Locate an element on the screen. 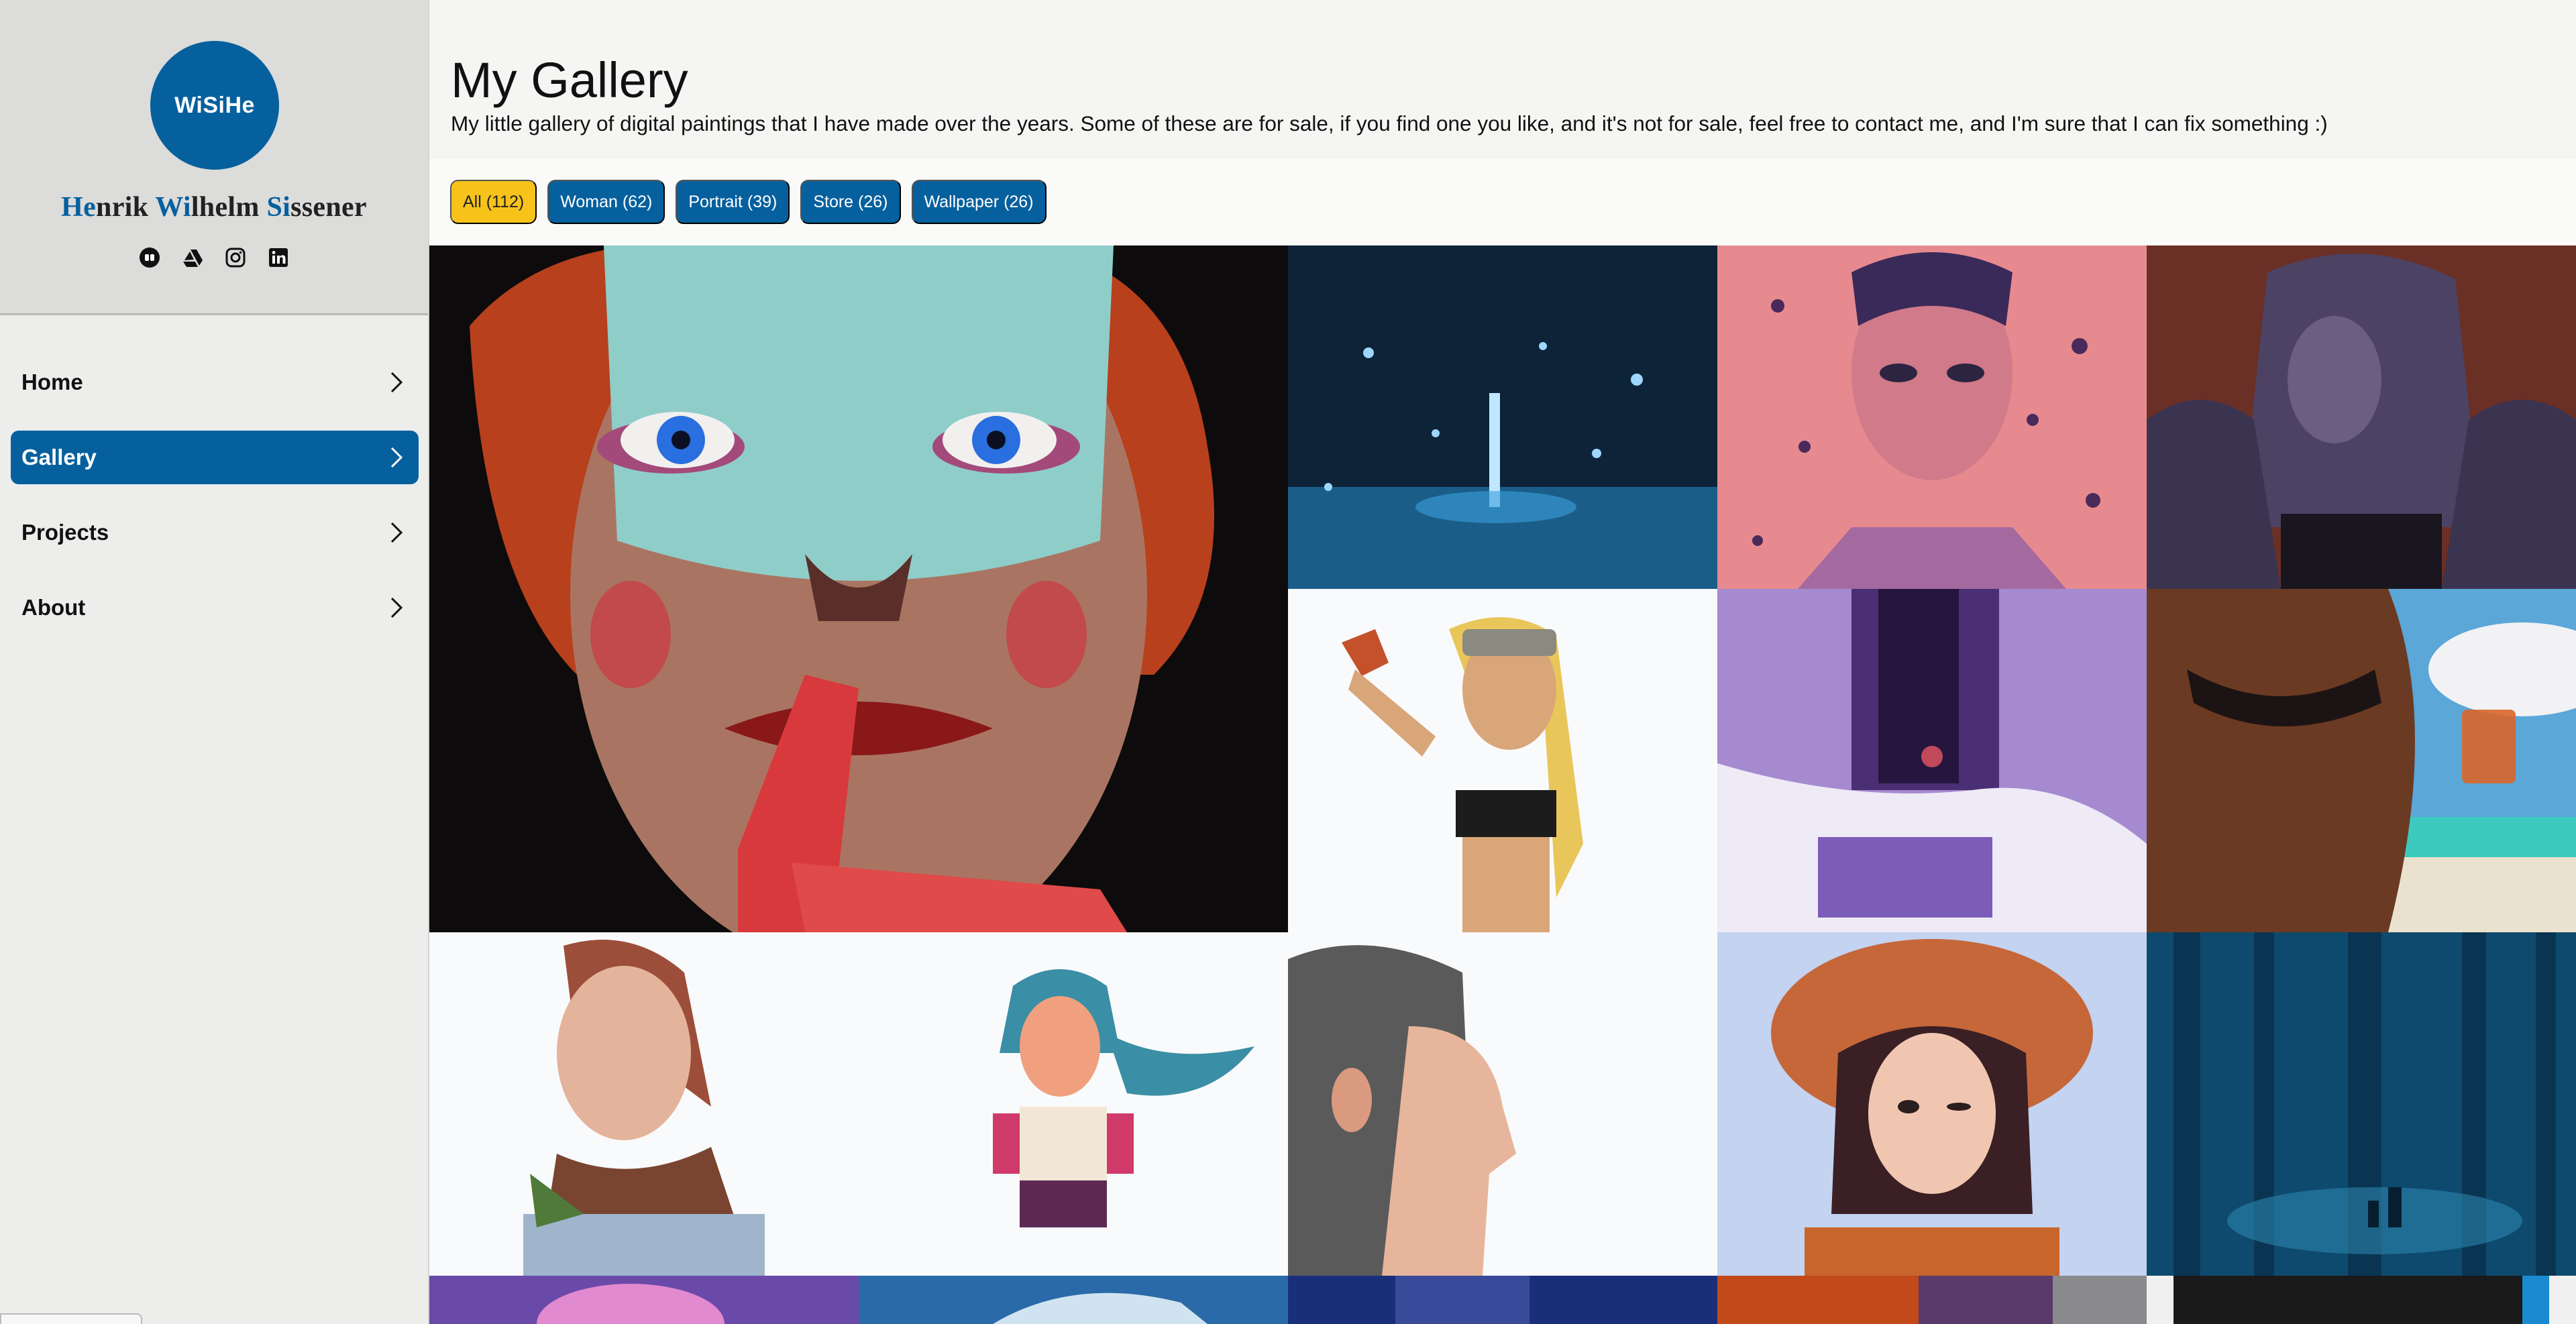 This screenshot has width=2576, height=1324. main-nav: Home Gallery Projects About is located at coordinates (215, 505).